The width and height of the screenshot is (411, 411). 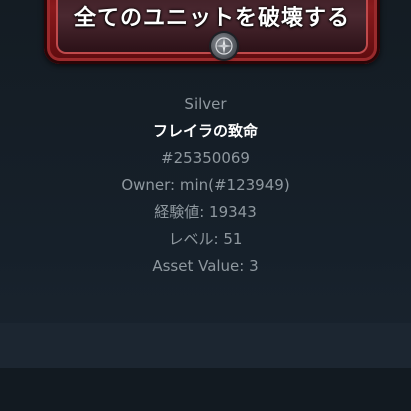 What do you see at coordinates (211, 18) in the screenshot?
I see `card-effect-text: 全てのユニットを破壊する` at bounding box center [211, 18].